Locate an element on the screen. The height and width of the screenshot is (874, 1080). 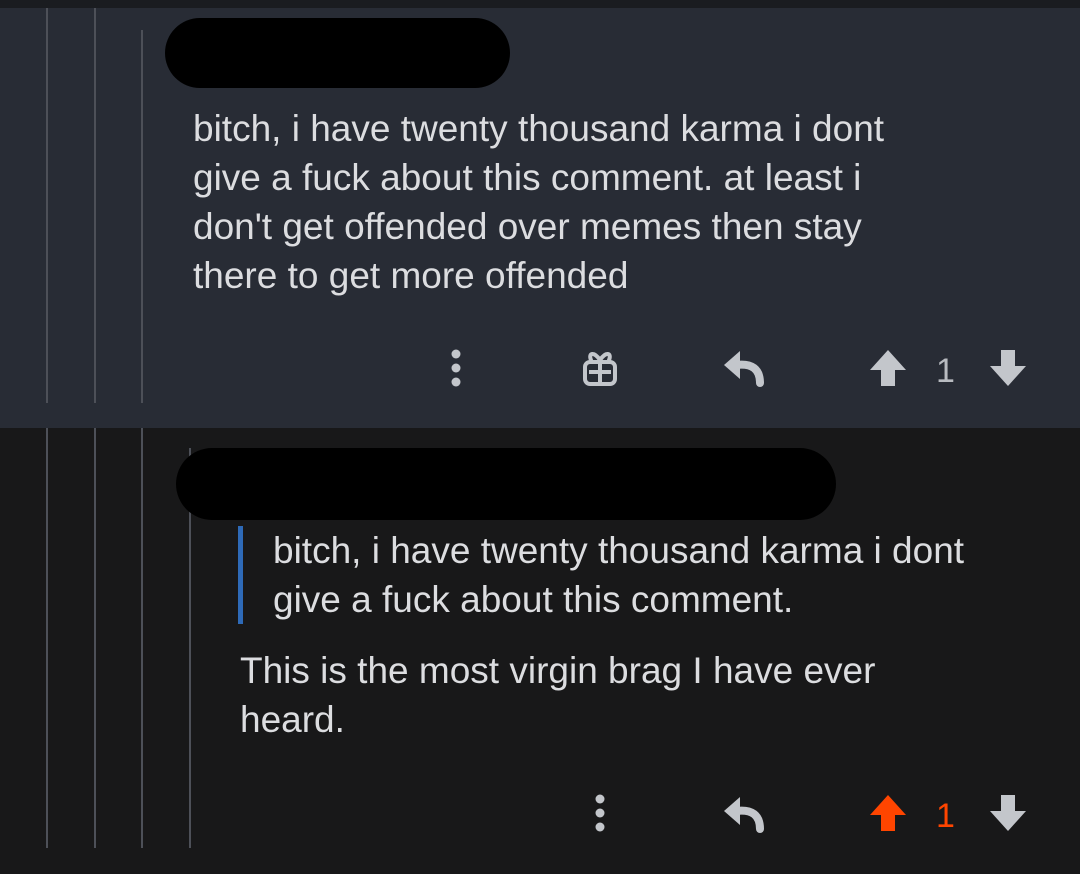
award-button is located at coordinates (600, 367).